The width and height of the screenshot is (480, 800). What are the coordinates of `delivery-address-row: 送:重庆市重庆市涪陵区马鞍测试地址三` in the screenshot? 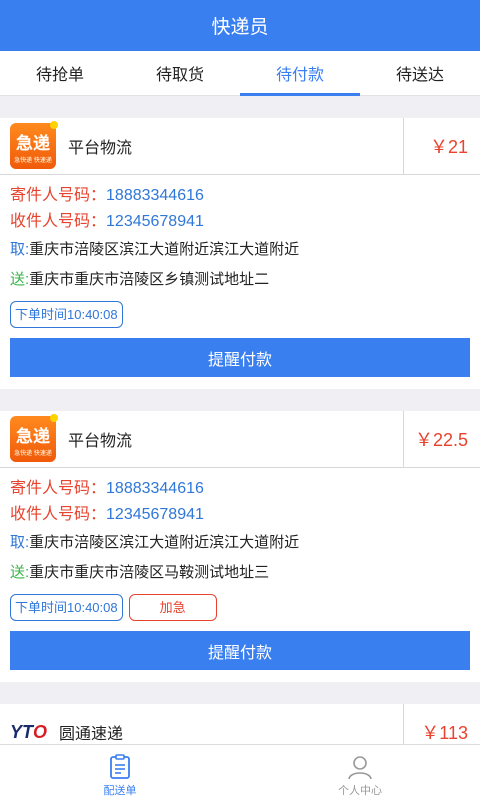 It's located at (240, 573).